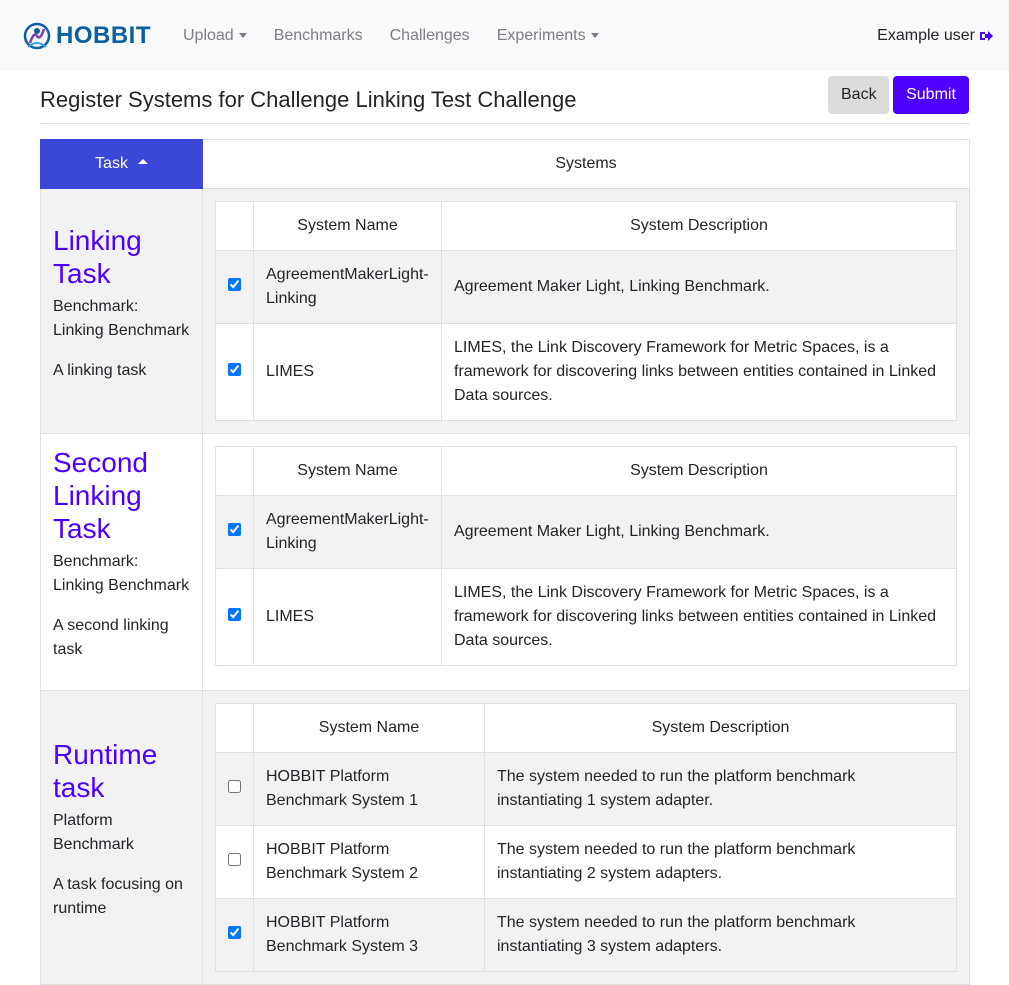 This screenshot has height=985, width=1009. I want to click on task-name: Linking Task, so click(97, 256).